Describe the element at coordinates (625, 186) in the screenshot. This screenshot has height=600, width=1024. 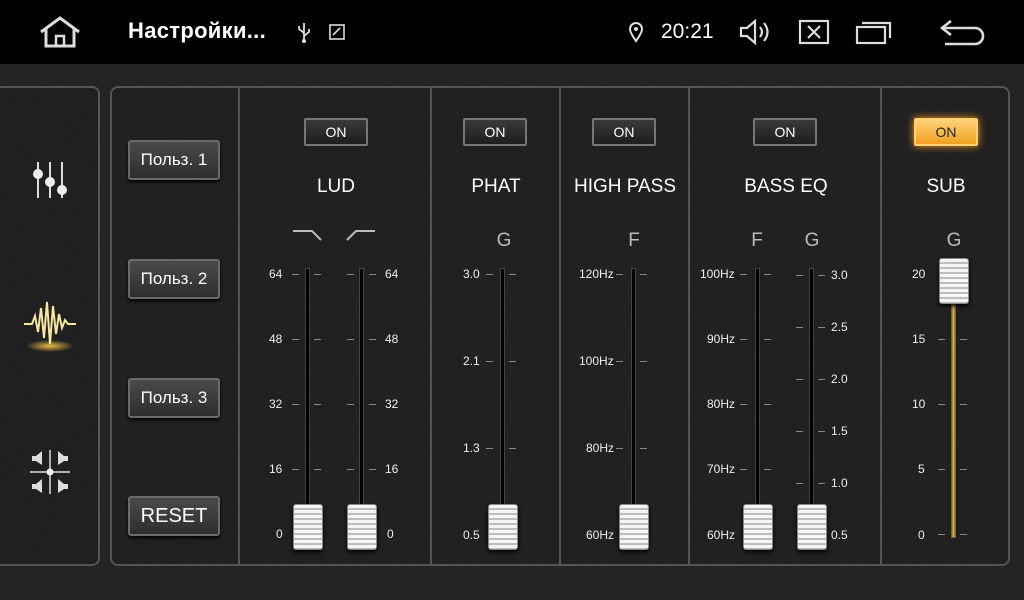
I see `highpass-title: HIGH PASS` at that location.